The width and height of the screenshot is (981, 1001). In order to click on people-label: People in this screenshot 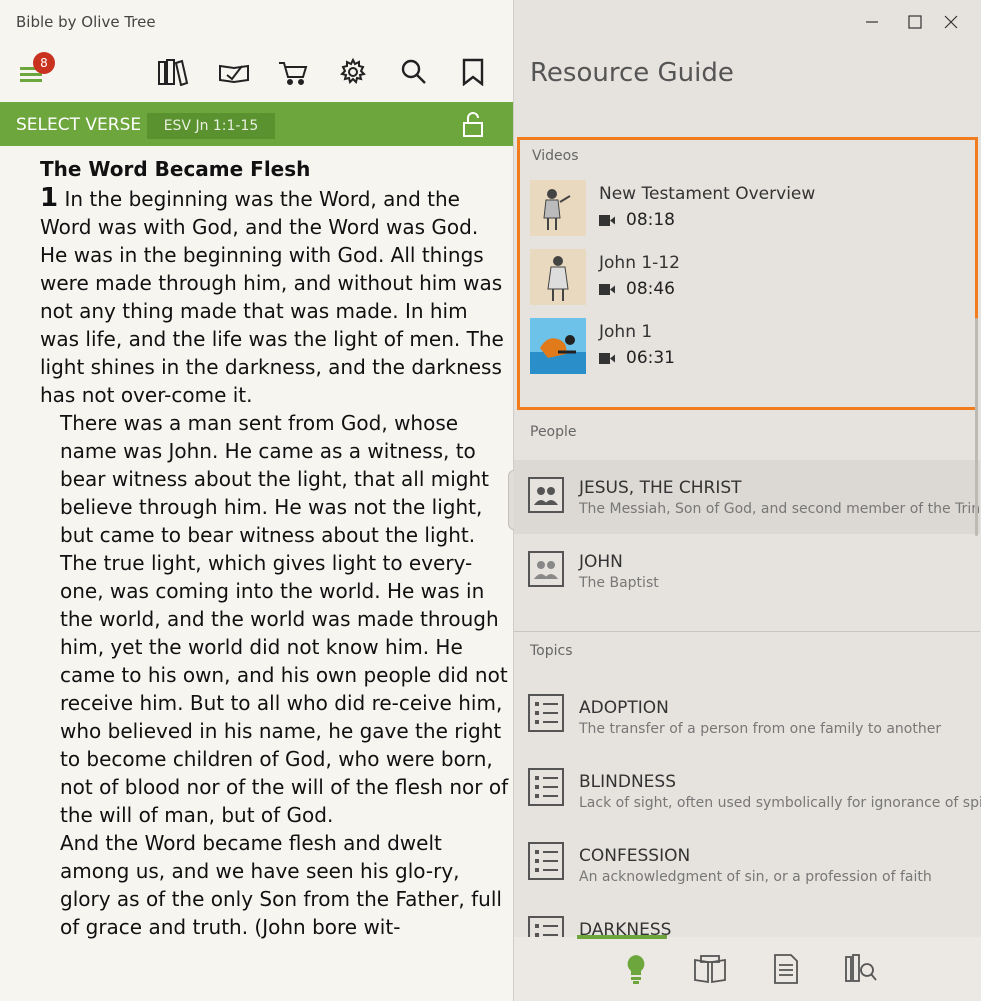, I will do `click(553, 432)`.